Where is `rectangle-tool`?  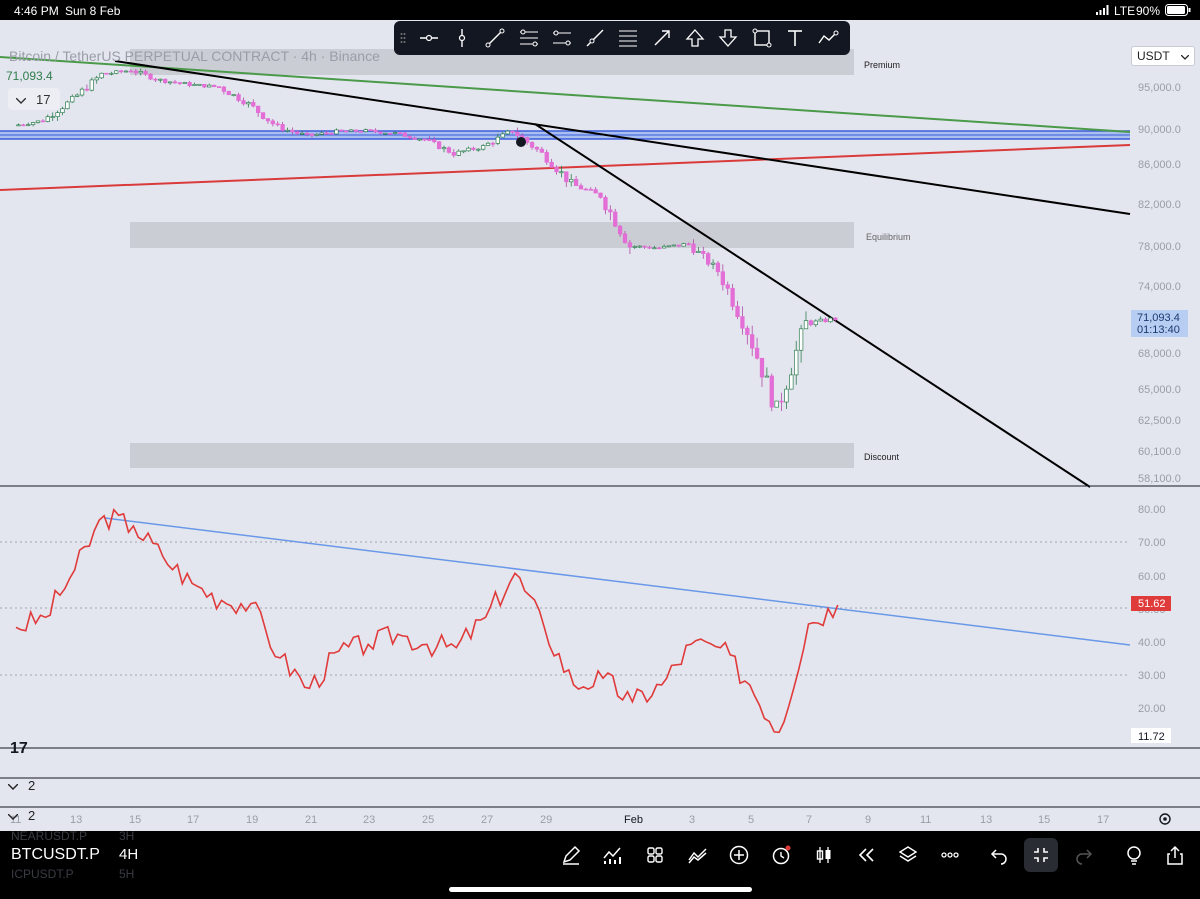
rectangle-tool is located at coordinates (761, 38).